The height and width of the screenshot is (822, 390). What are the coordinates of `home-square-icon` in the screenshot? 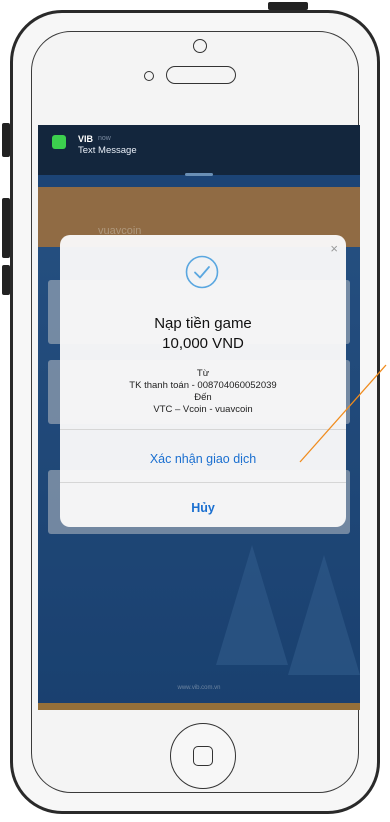 It's located at (203, 756).